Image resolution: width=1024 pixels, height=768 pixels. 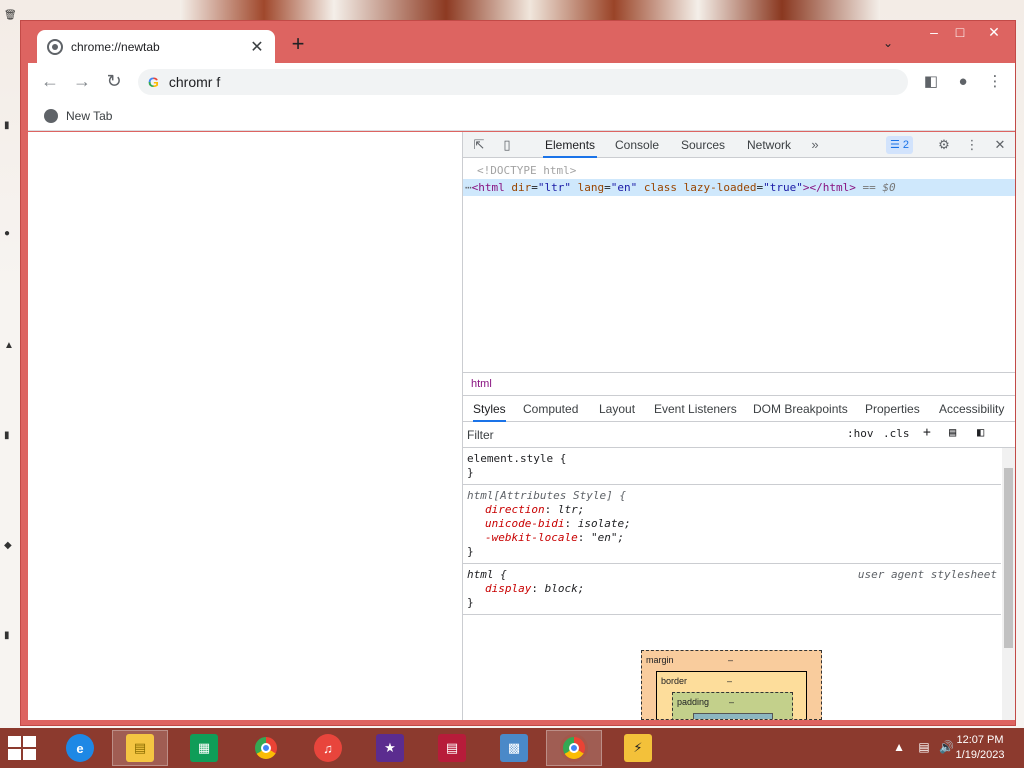 What do you see at coordinates (468, 187) in the screenshot?
I see `dom-ellipsis-icon: ⋯` at bounding box center [468, 187].